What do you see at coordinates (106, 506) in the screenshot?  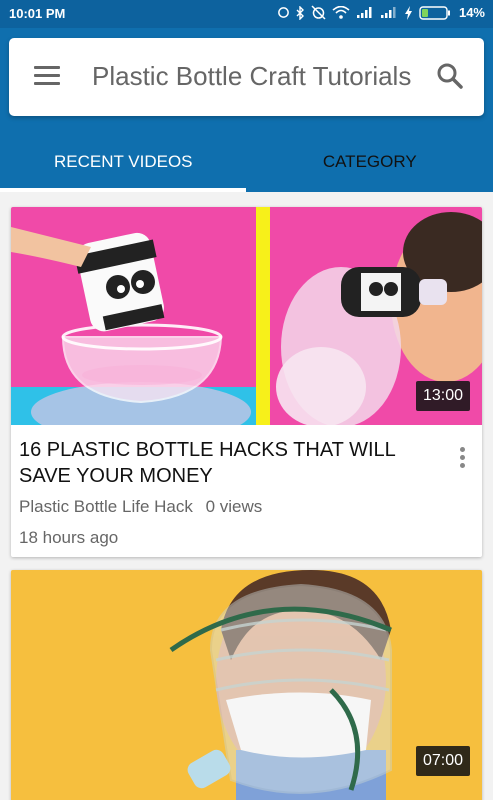 I see `channel-name: Plastic Bottle Life Hack` at bounding box center [106, 506].